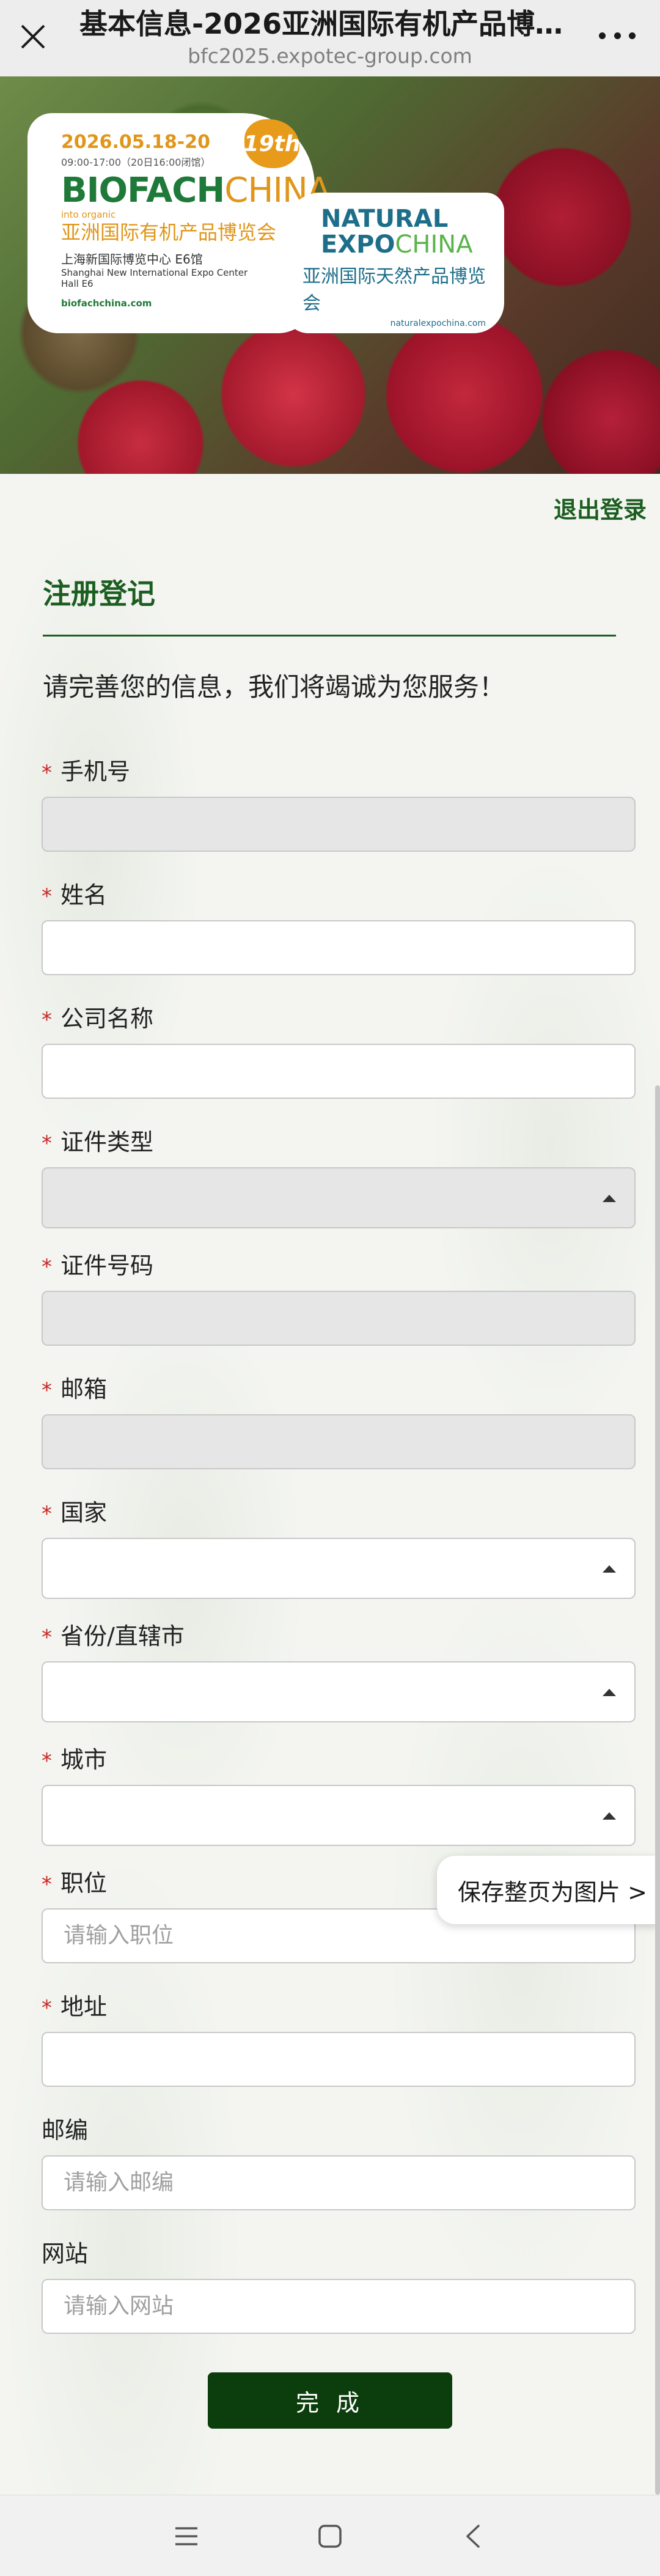 The height and width of the screenshot is (2576, 660). What do you see at coordinates (339, 1142) in the screenshot?
I see `id-type-label: * 证件类型` at bounding box center [339, 1142].